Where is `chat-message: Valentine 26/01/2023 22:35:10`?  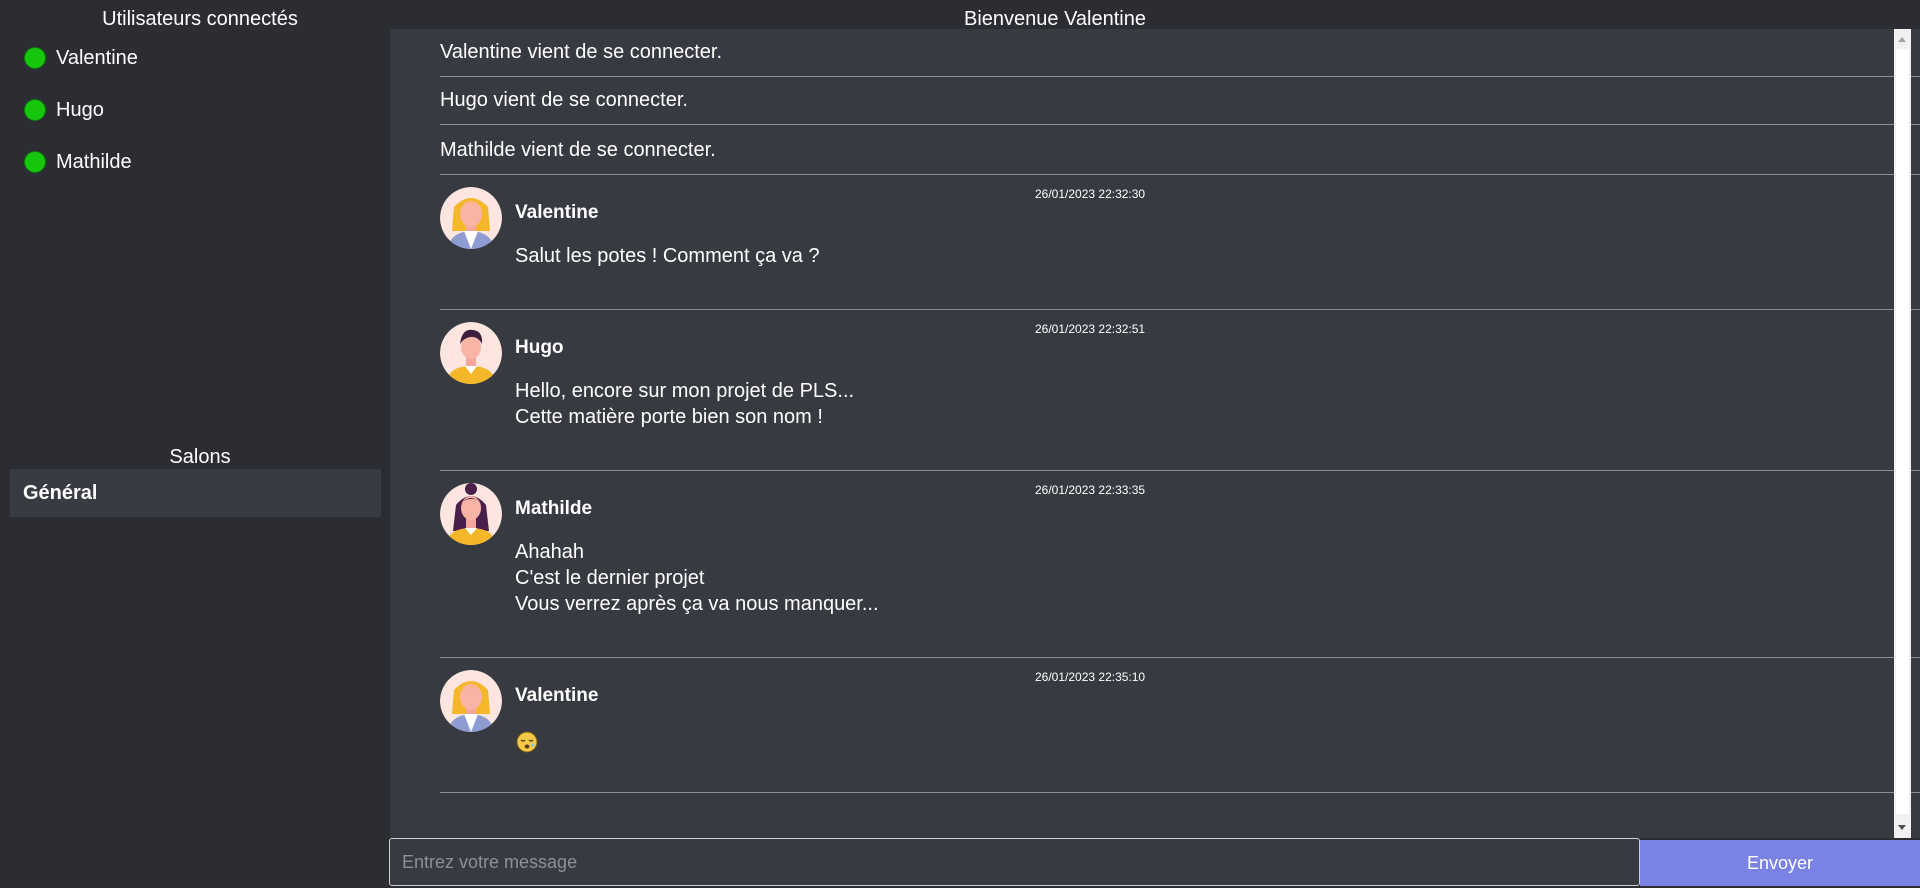 chat-message: Valentine 26/01/2023 22:35:10 is located at coordinates (1180, 725).